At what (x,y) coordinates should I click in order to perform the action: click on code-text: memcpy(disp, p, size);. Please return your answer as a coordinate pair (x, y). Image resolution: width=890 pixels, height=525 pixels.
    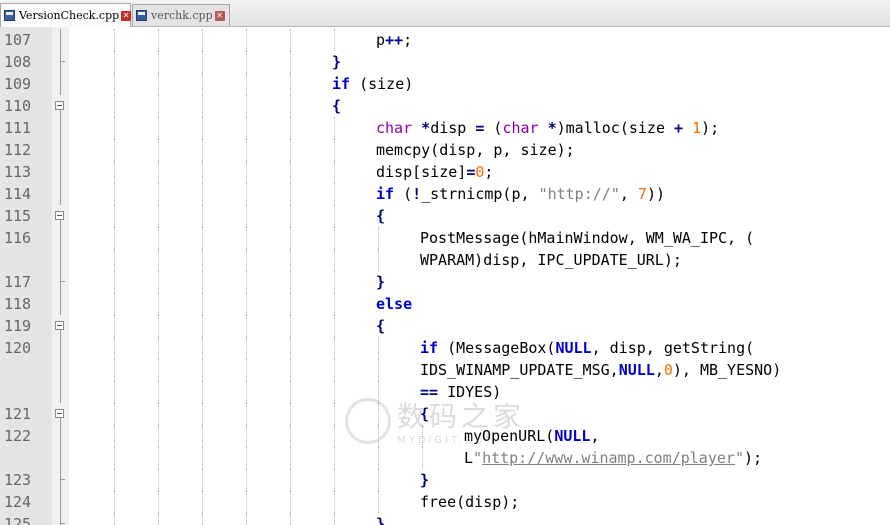
    Looking at the image, I should click on (475, 150).